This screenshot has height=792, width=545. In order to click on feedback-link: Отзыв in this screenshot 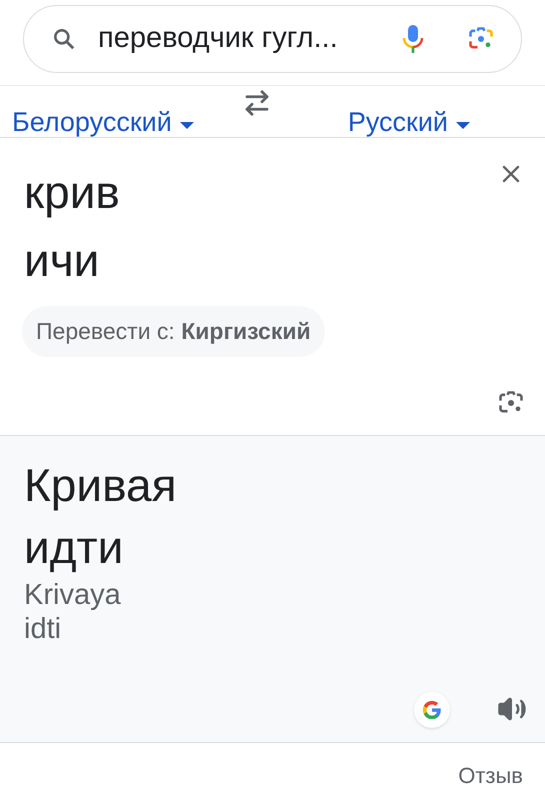, I will do `click(490, 775)`.